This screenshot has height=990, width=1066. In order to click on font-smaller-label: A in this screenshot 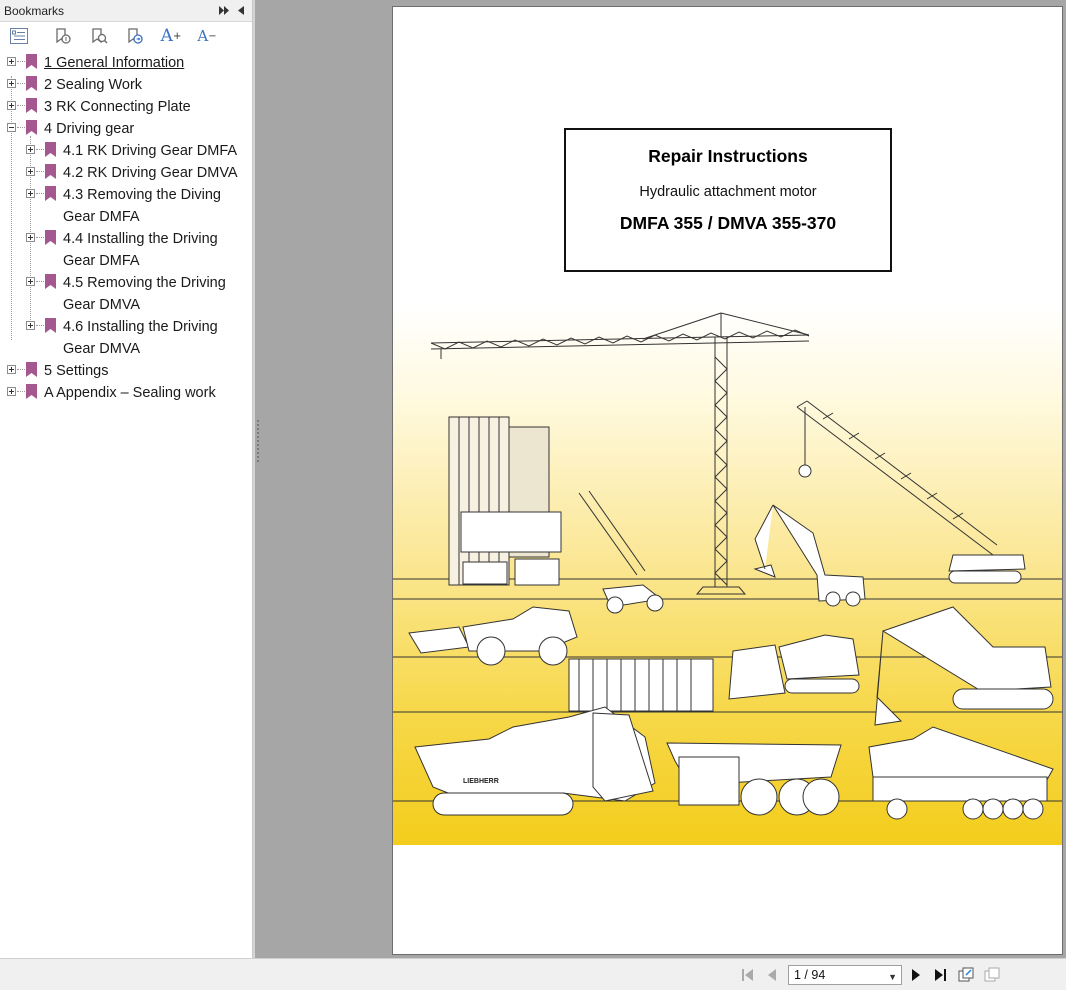, I will do `click(203, 36)`.